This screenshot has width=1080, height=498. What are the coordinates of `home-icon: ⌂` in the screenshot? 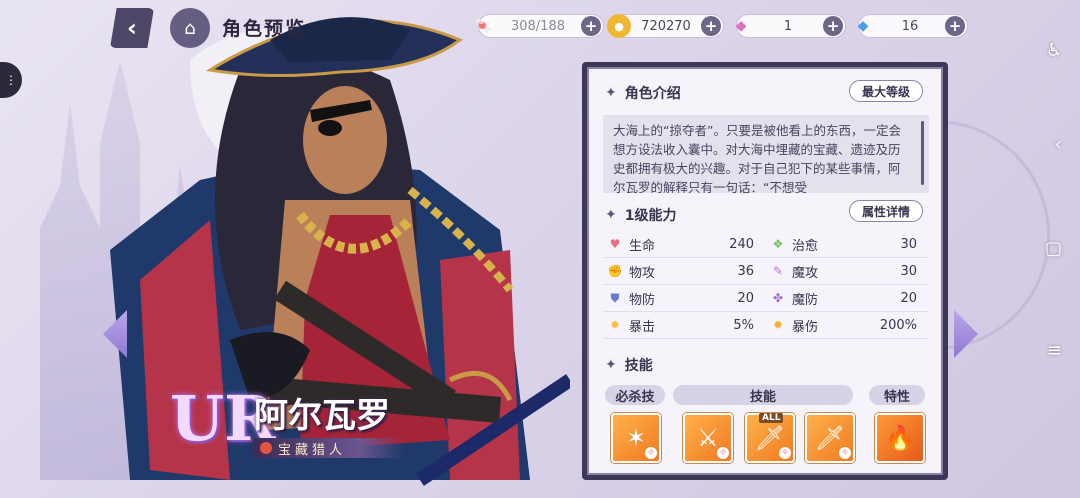 It's located at (190, 28).